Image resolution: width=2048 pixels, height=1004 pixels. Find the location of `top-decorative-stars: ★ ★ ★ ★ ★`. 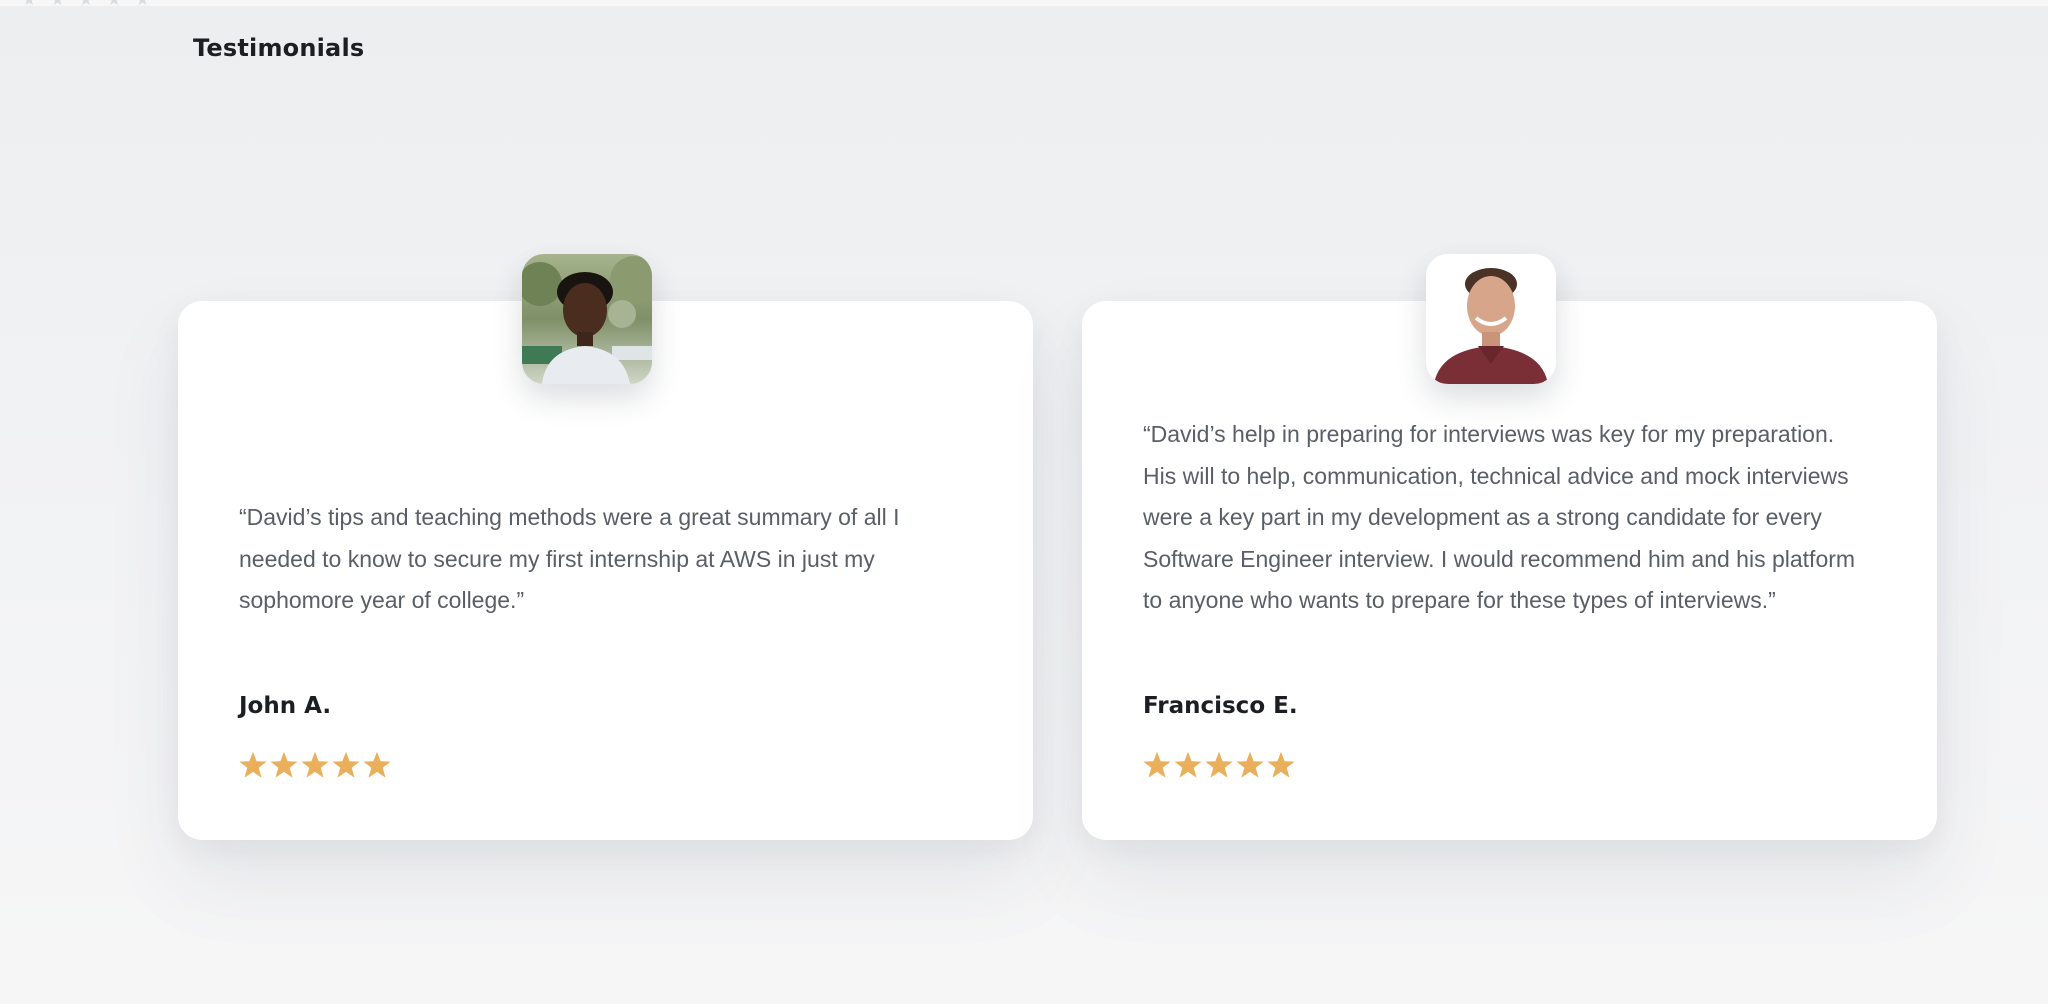

top-decorative-stars: ★ ★ ★ ★ ★ is located at coordinates (75, 3).